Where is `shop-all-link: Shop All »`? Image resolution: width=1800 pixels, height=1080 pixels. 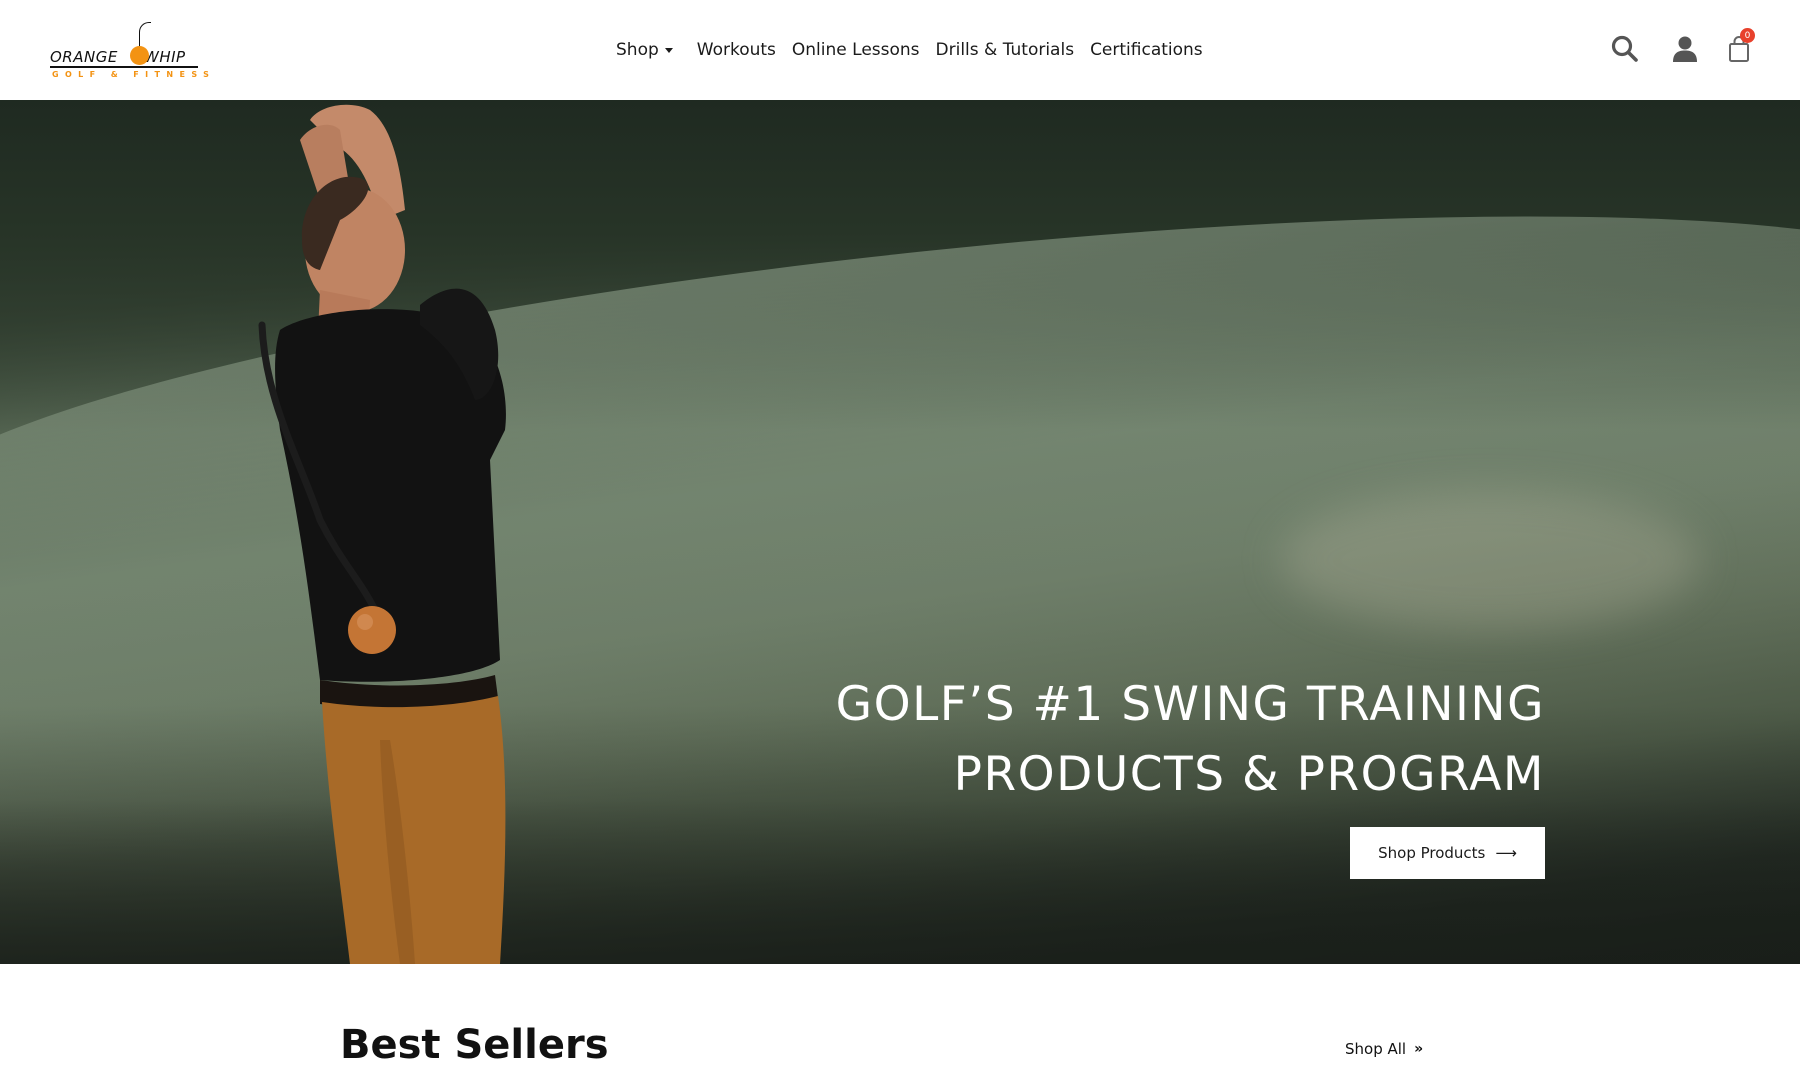 shop-all-link: Shop All » is located at coordinates (1384, 1049).